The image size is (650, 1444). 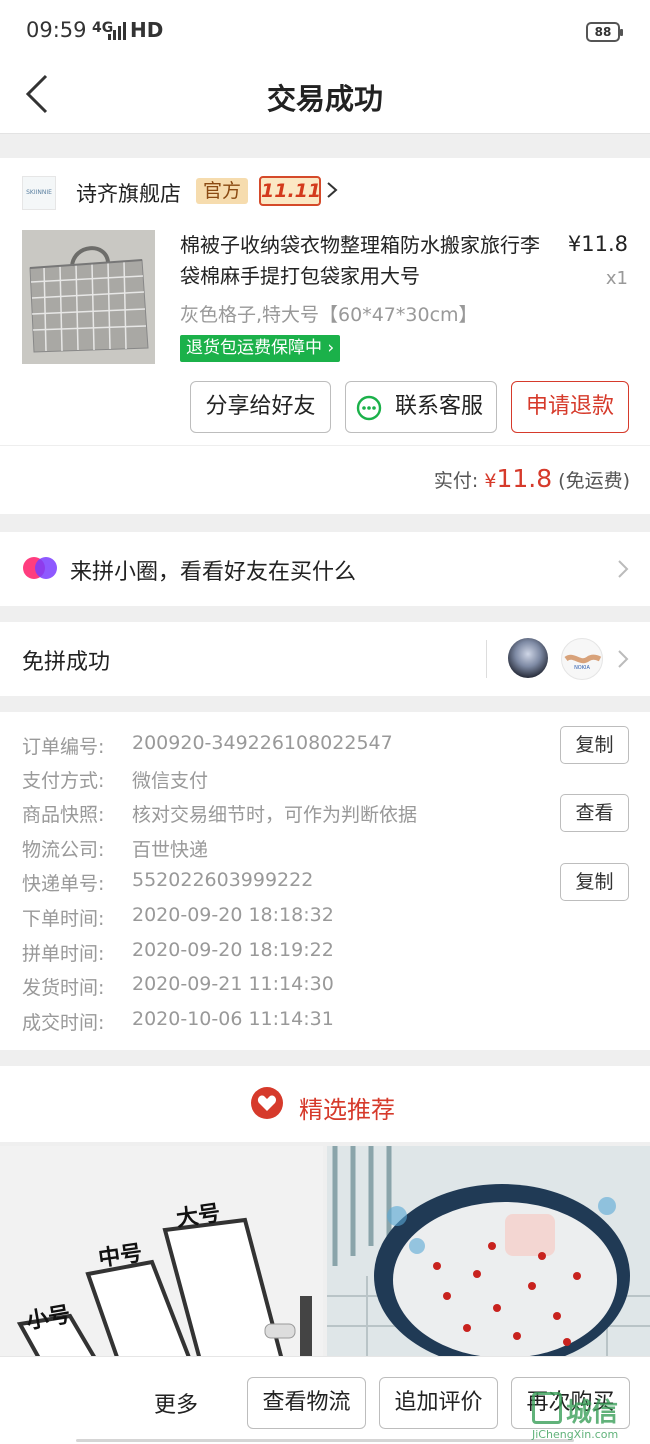 I want to click on share-button: 分享给好友, so click(x=260, y=407).